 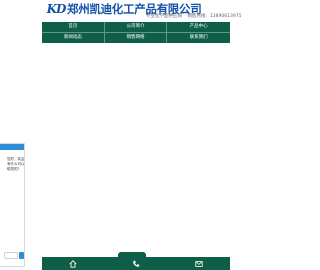 I want to click on tagline-phone-label: 销售热线：, so click(x=198, y=16).